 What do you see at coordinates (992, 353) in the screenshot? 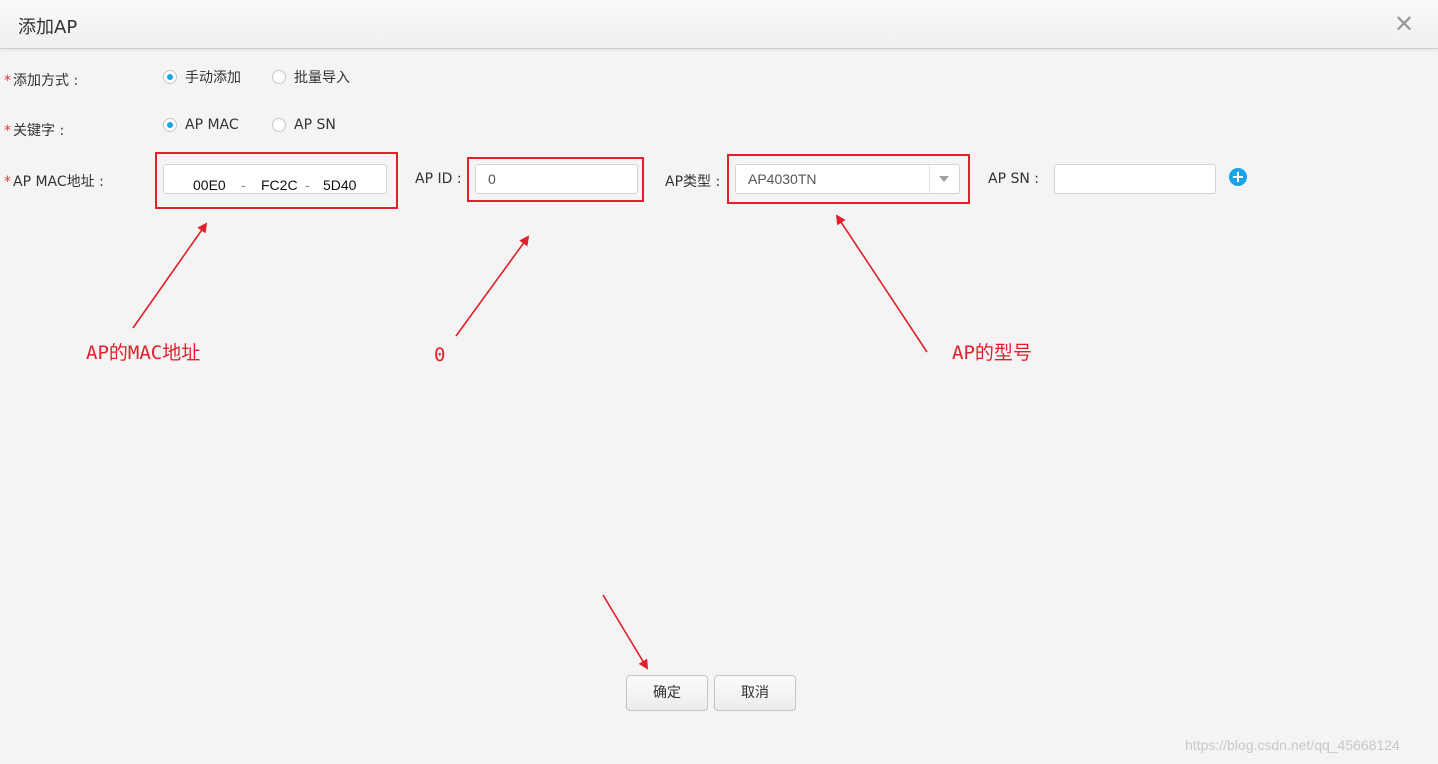
I see `annotation-type: AP的型号` at bounding box center [992, 353].